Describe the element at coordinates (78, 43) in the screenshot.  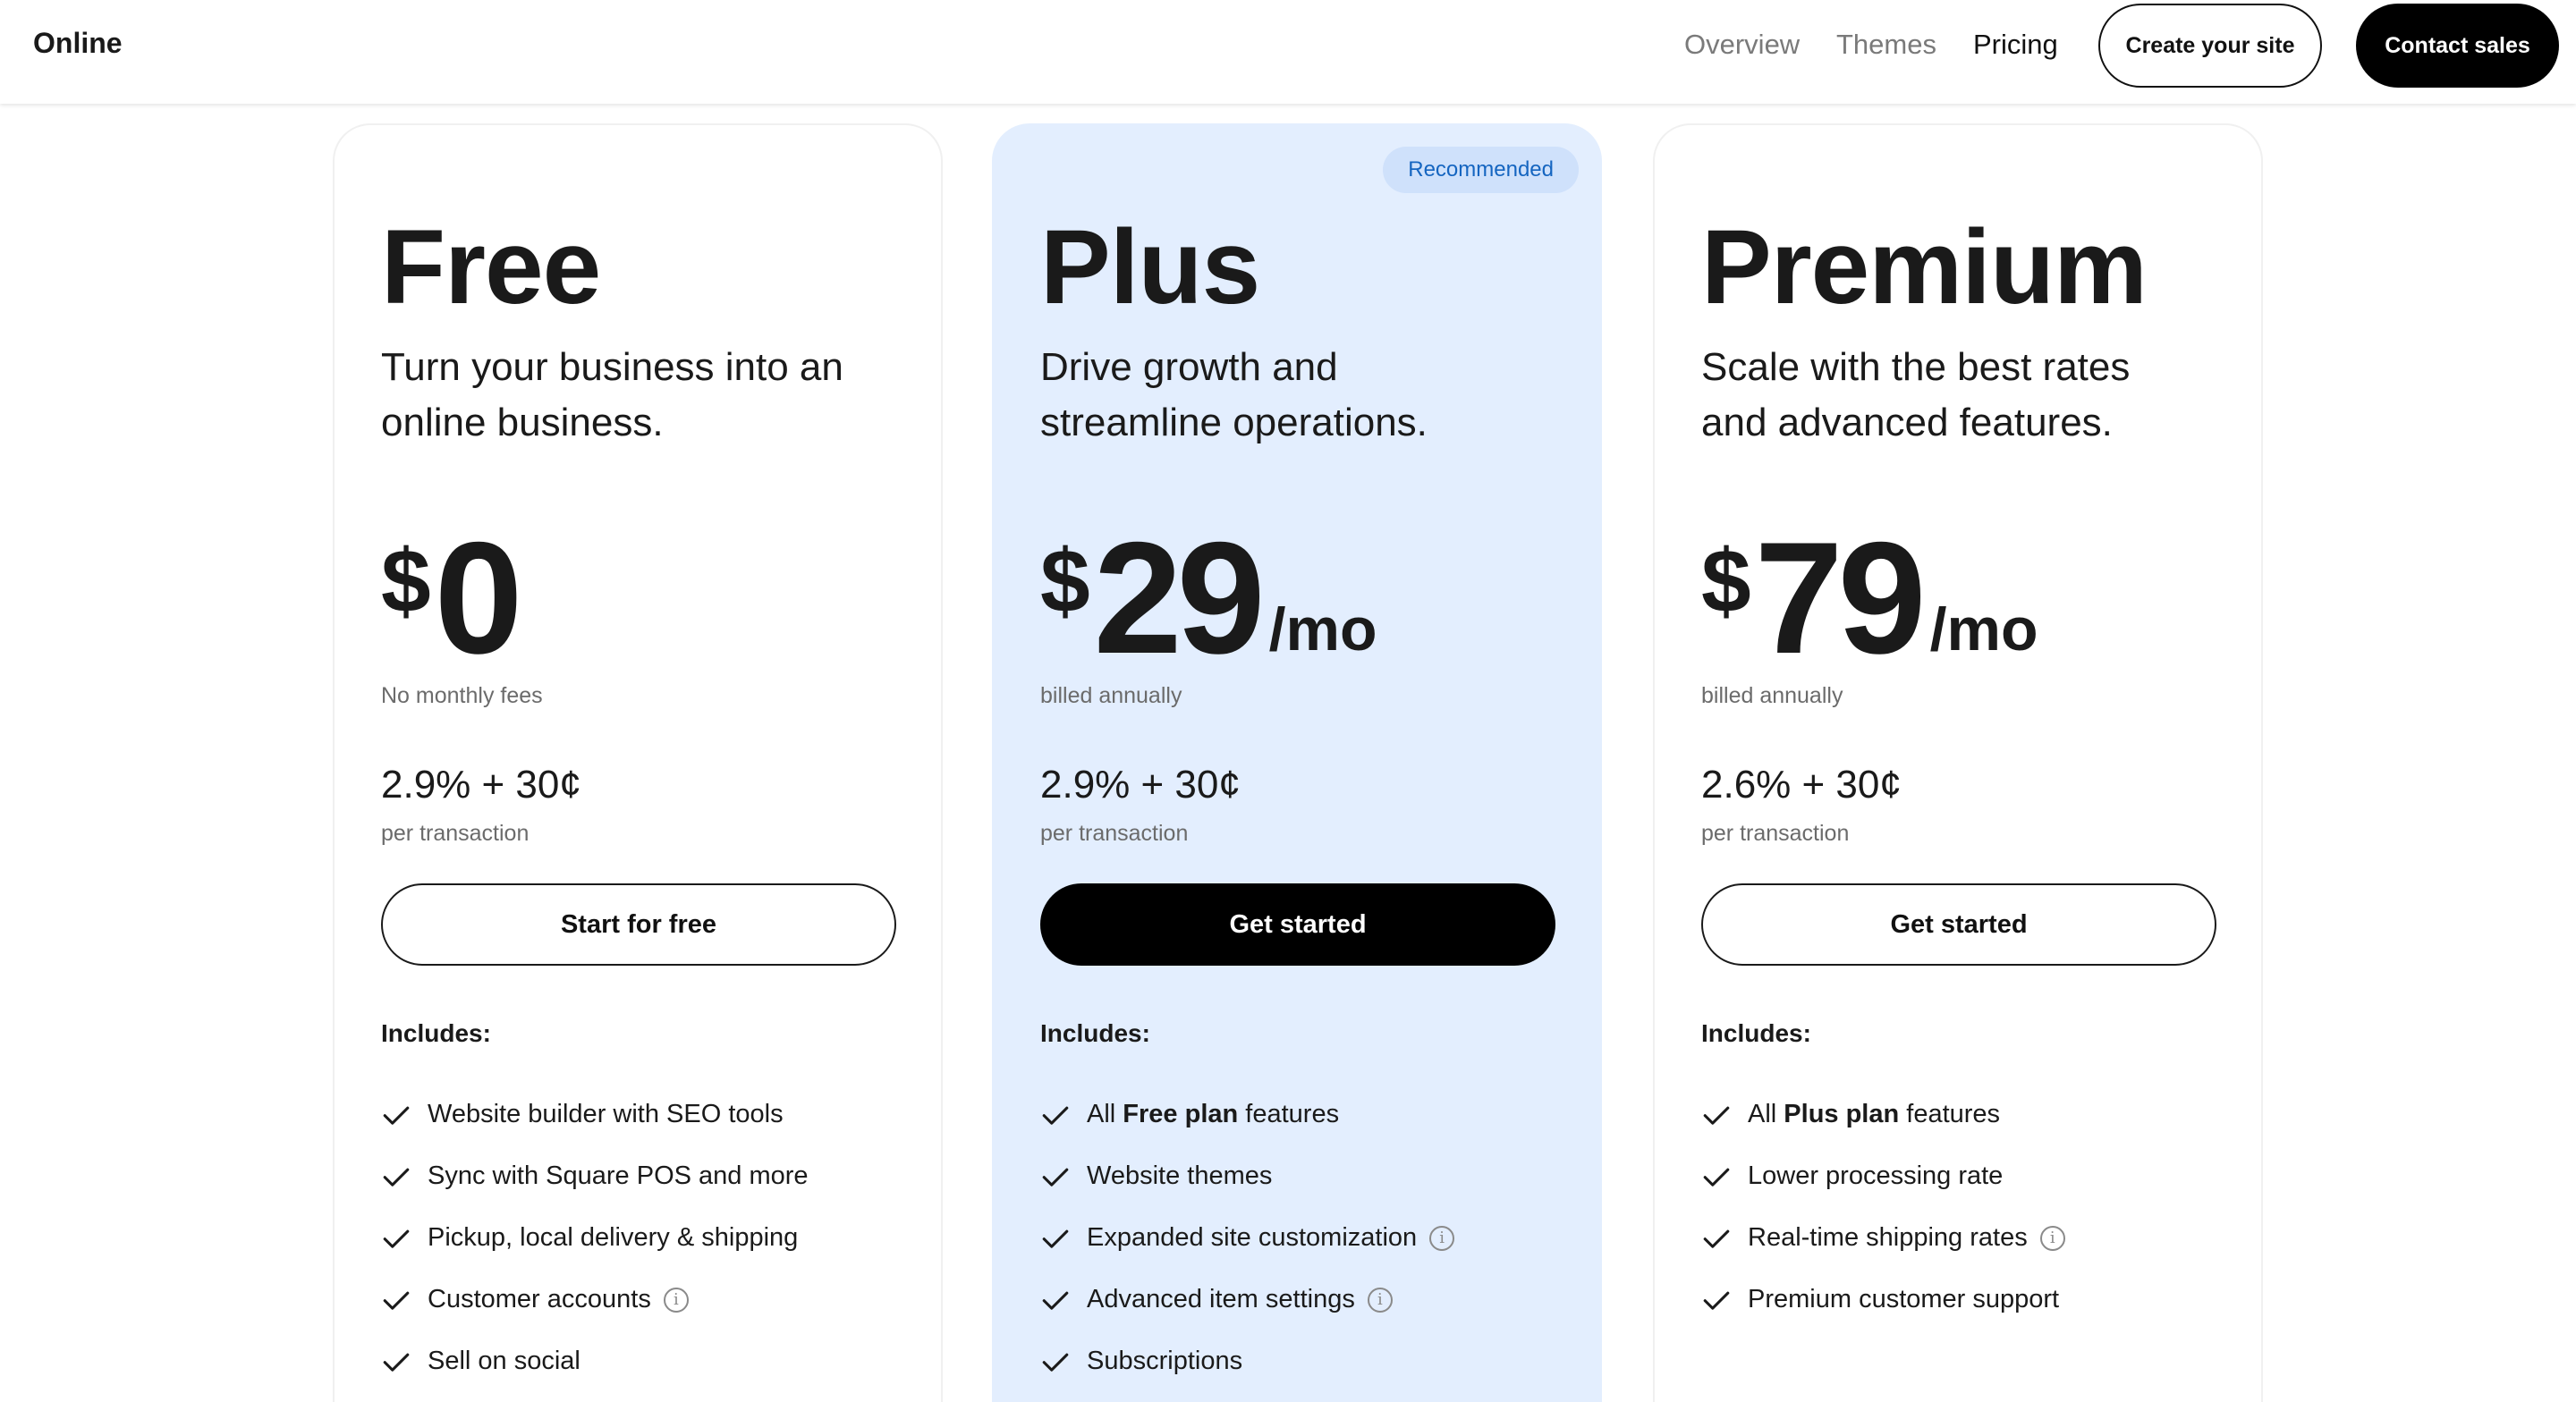
I see `brand-name: Online` at that location.